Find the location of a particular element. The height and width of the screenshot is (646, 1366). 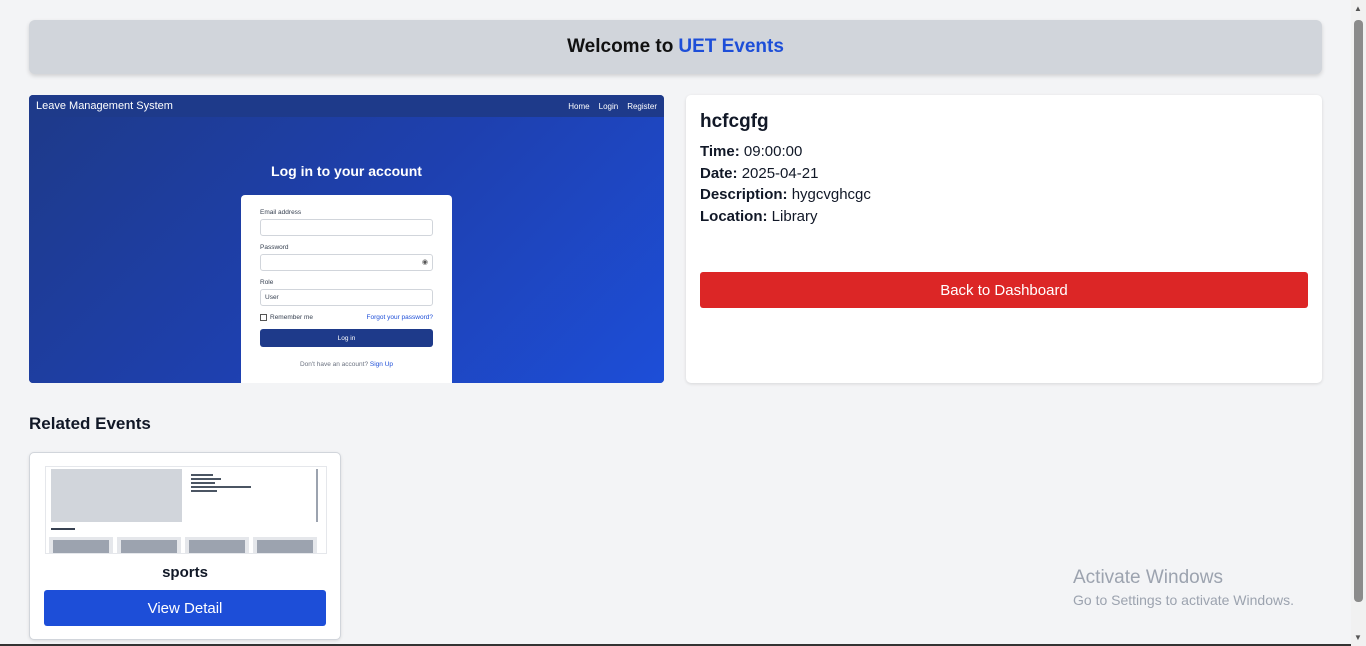

related-event-card: sports View Detail is located at coordinates (185, 546).